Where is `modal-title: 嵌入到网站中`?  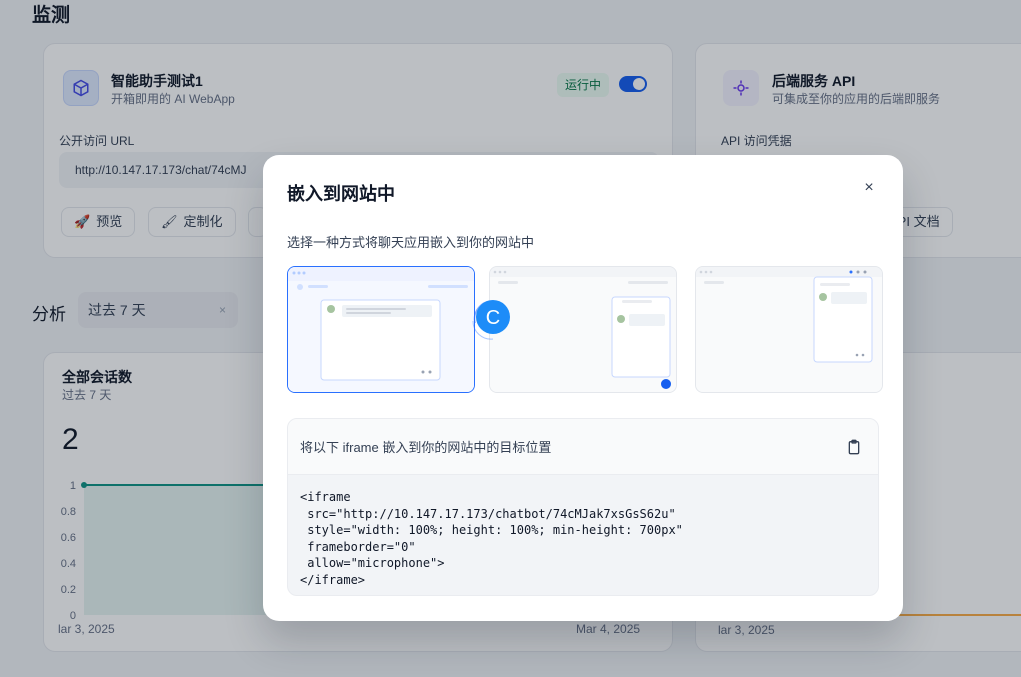 modal-title: 嵌入到网站中 is located at coordinates (341, 194).